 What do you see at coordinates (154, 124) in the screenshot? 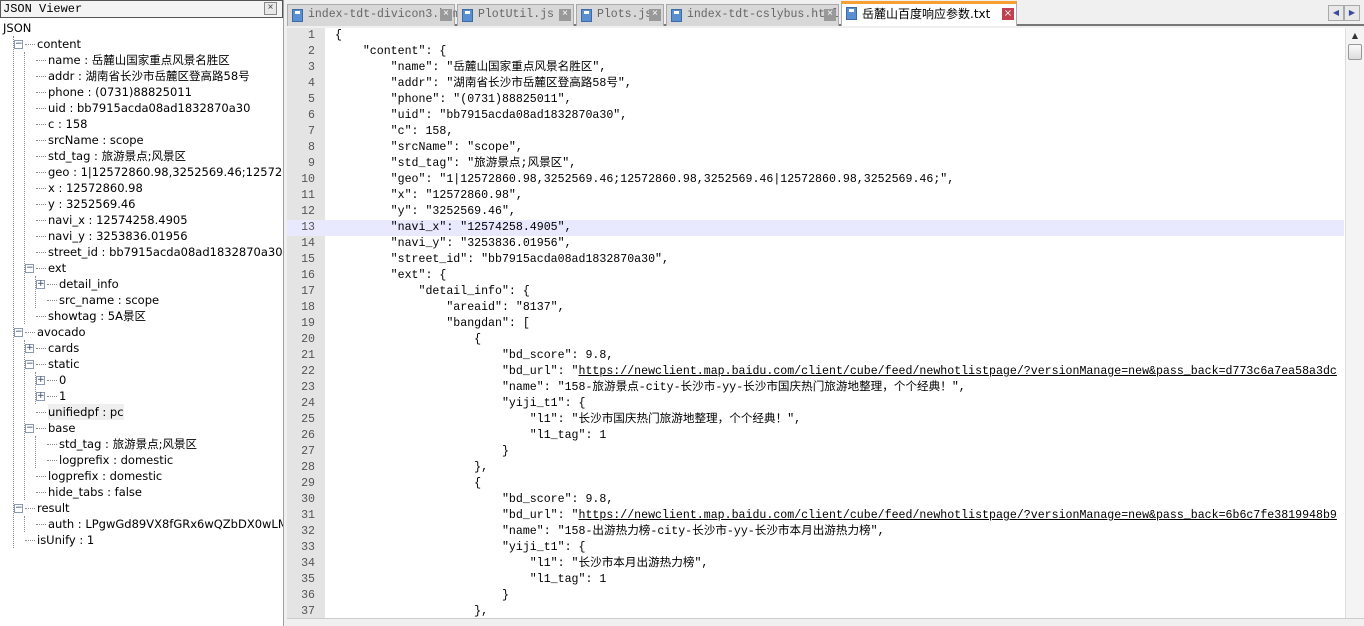
I see `tree-node: c : 158` at bounding box center [154, 124].